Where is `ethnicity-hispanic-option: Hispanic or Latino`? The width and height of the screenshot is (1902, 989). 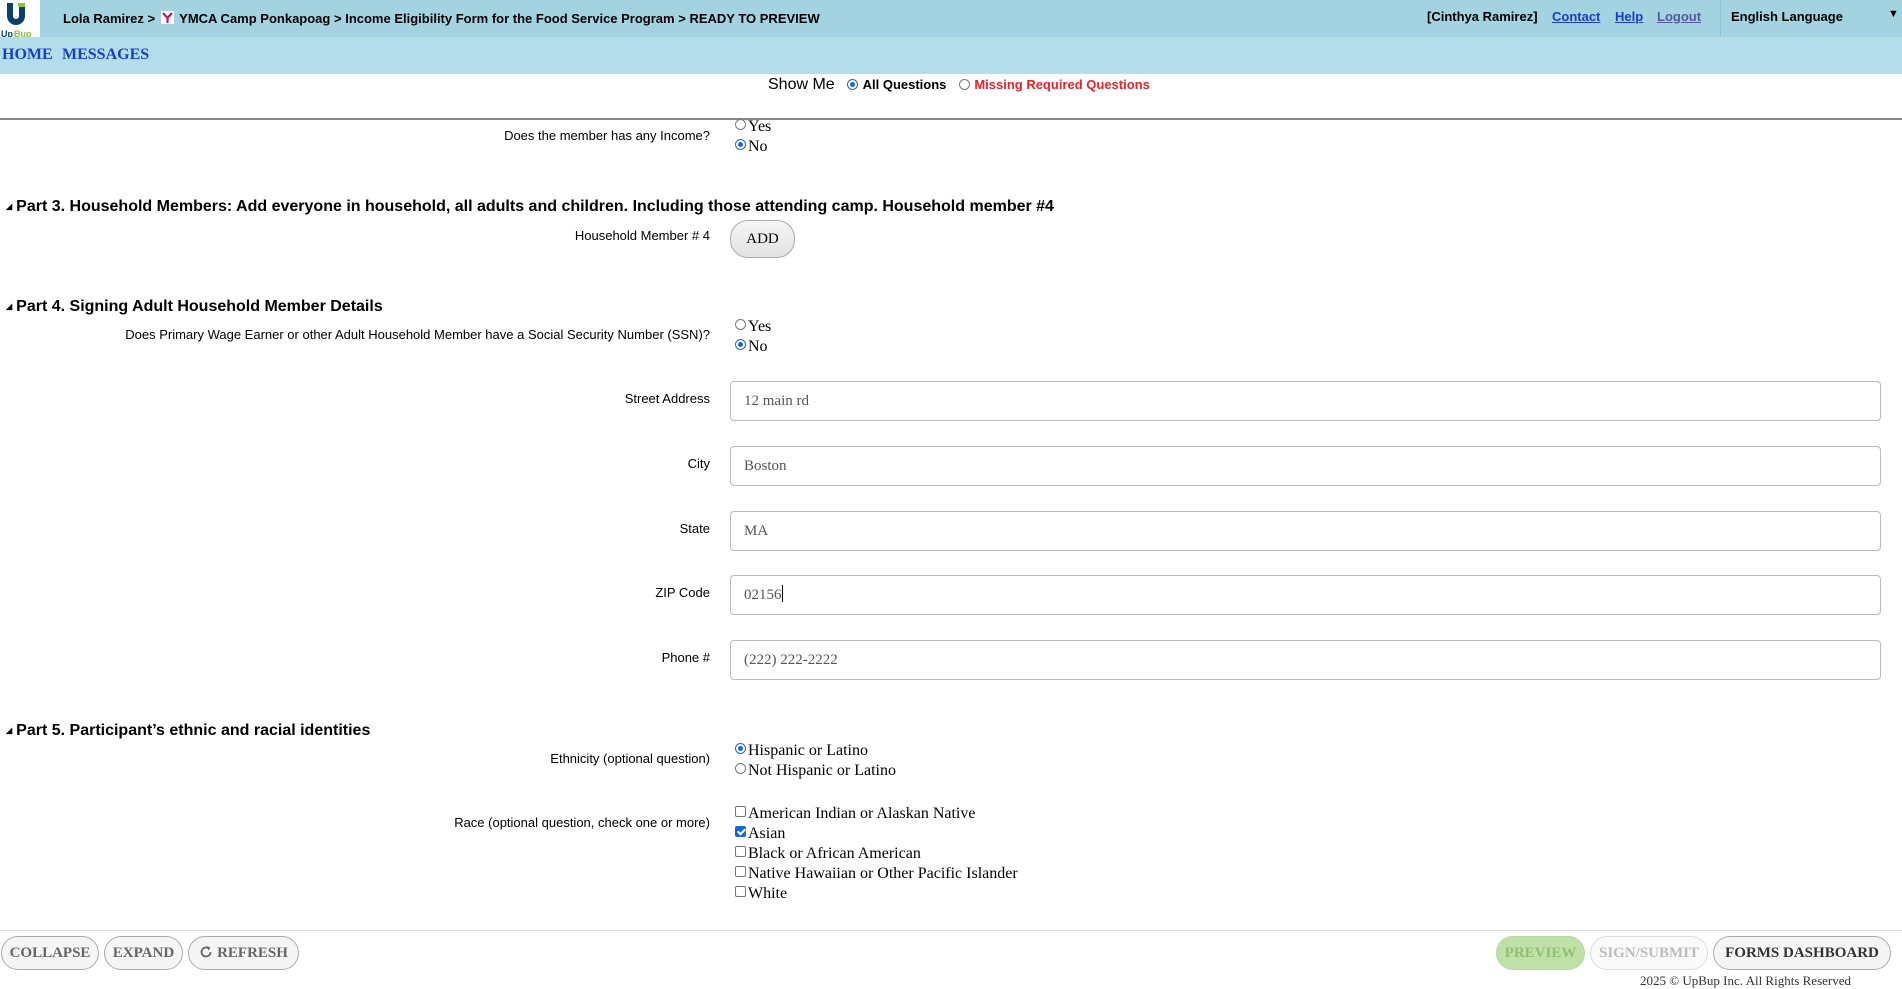
ethnicity-hispanic-option: Hispanic or Latino is located at coordinates (801, 751).